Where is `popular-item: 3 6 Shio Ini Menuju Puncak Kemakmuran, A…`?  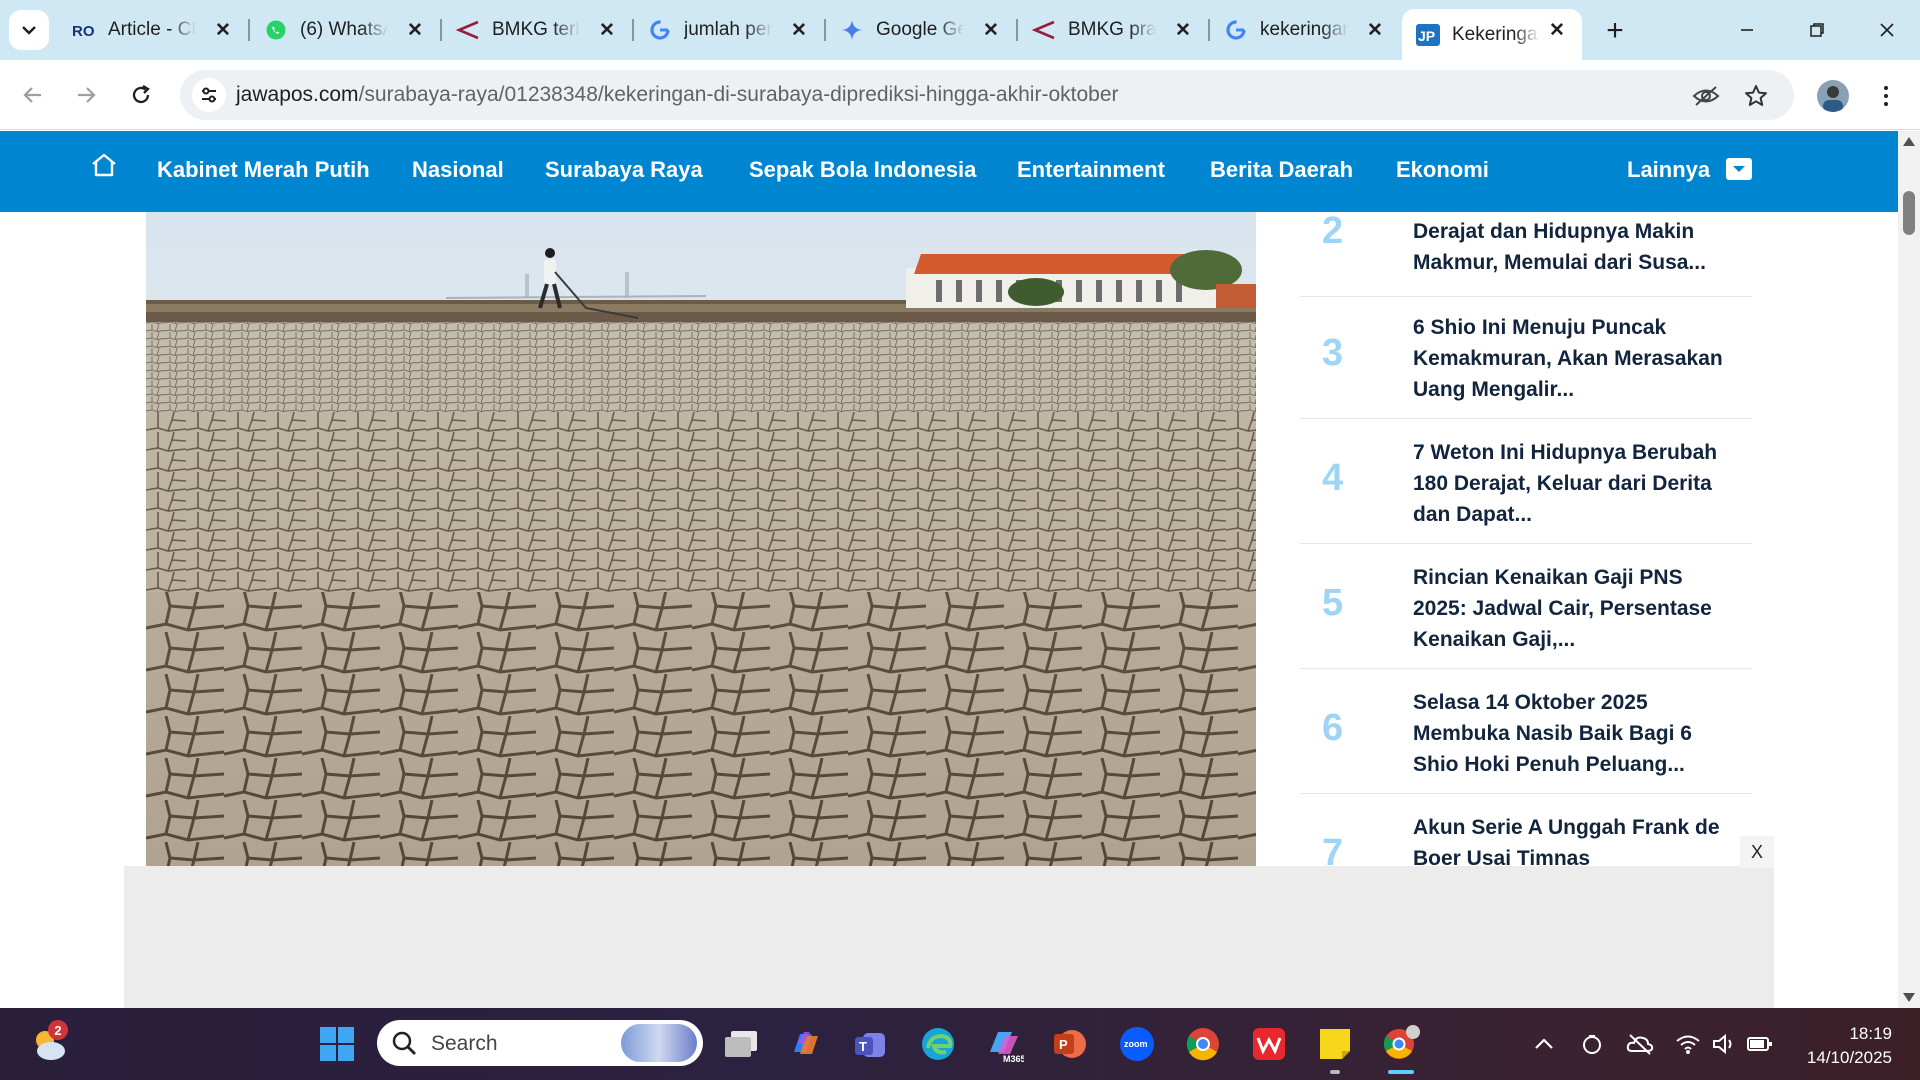 popular-item: 3 6 Shio Ini Menuju Puncak Kemakmuran, A… is located at coordinates (1526, 356).